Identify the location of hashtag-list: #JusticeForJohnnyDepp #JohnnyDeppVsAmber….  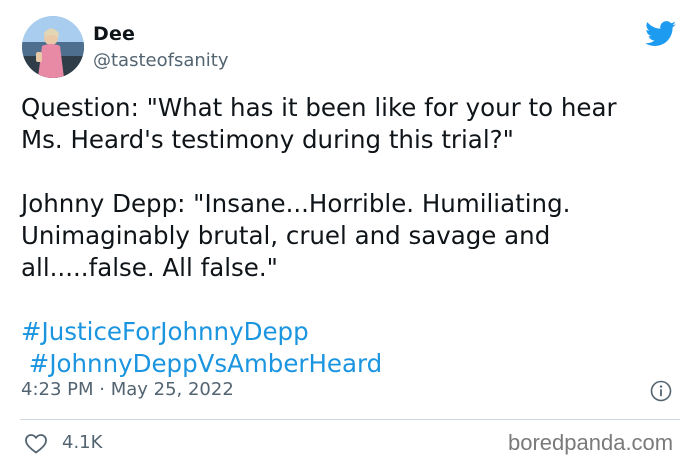
(351, 348).